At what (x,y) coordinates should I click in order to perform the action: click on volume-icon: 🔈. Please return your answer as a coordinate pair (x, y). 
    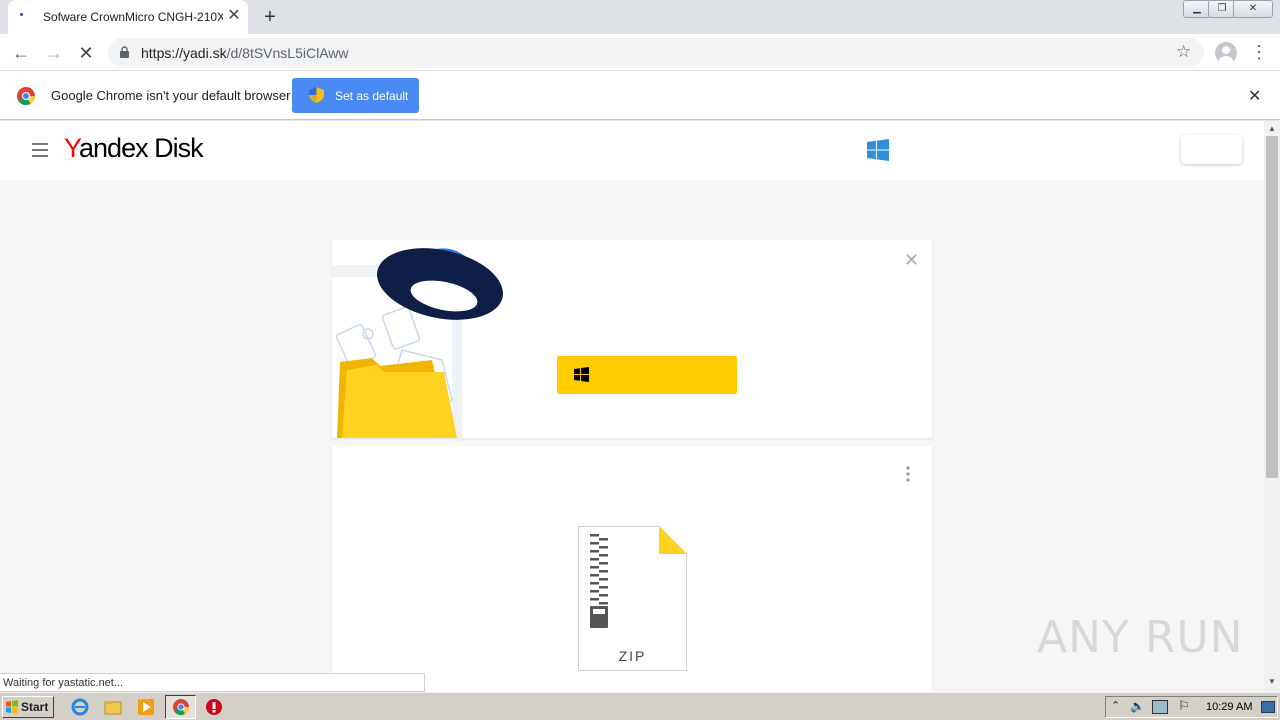
    Looking at the image, I should click on (1137, 706).